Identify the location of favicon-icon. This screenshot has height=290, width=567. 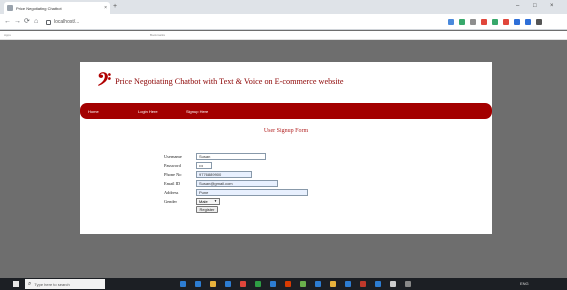
(10, 8).